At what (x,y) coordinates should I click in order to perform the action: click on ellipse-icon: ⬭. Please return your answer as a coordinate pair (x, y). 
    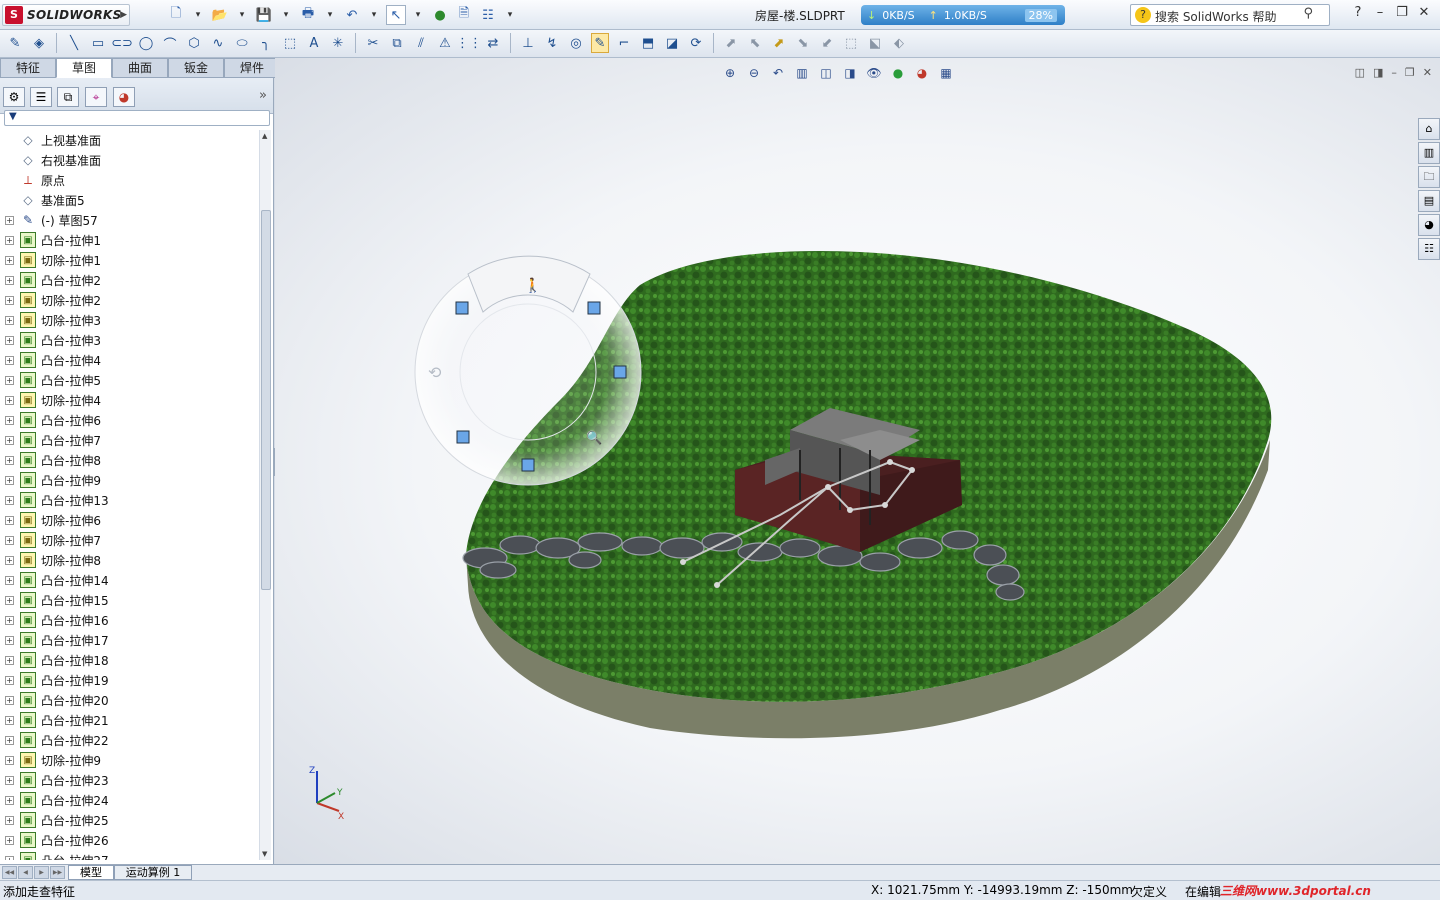
    Looking at the image, I should click on (242, 43).